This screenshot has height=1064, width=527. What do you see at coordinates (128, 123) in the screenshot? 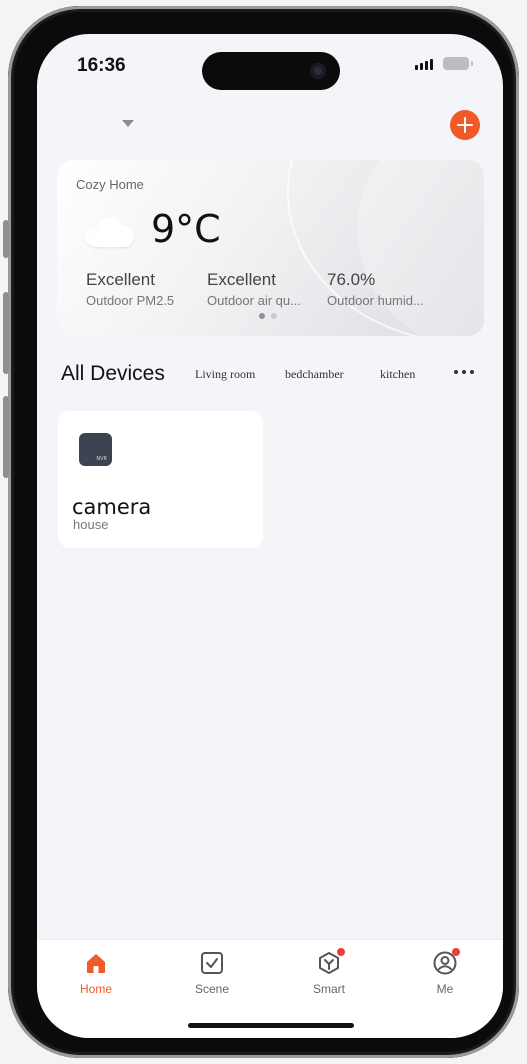
I see `home-selector-chevron-down-icon` at bounding box center [128, 123].